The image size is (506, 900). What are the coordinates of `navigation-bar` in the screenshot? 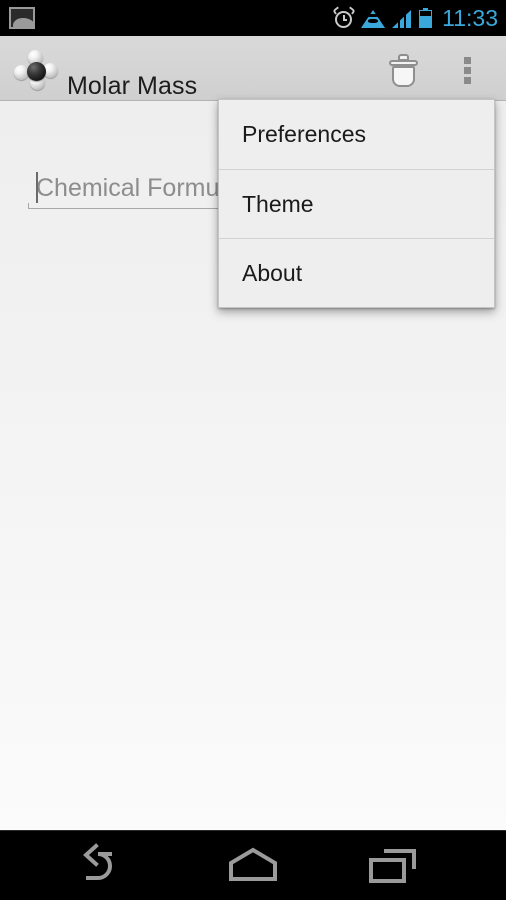 It's located at (253, 865).